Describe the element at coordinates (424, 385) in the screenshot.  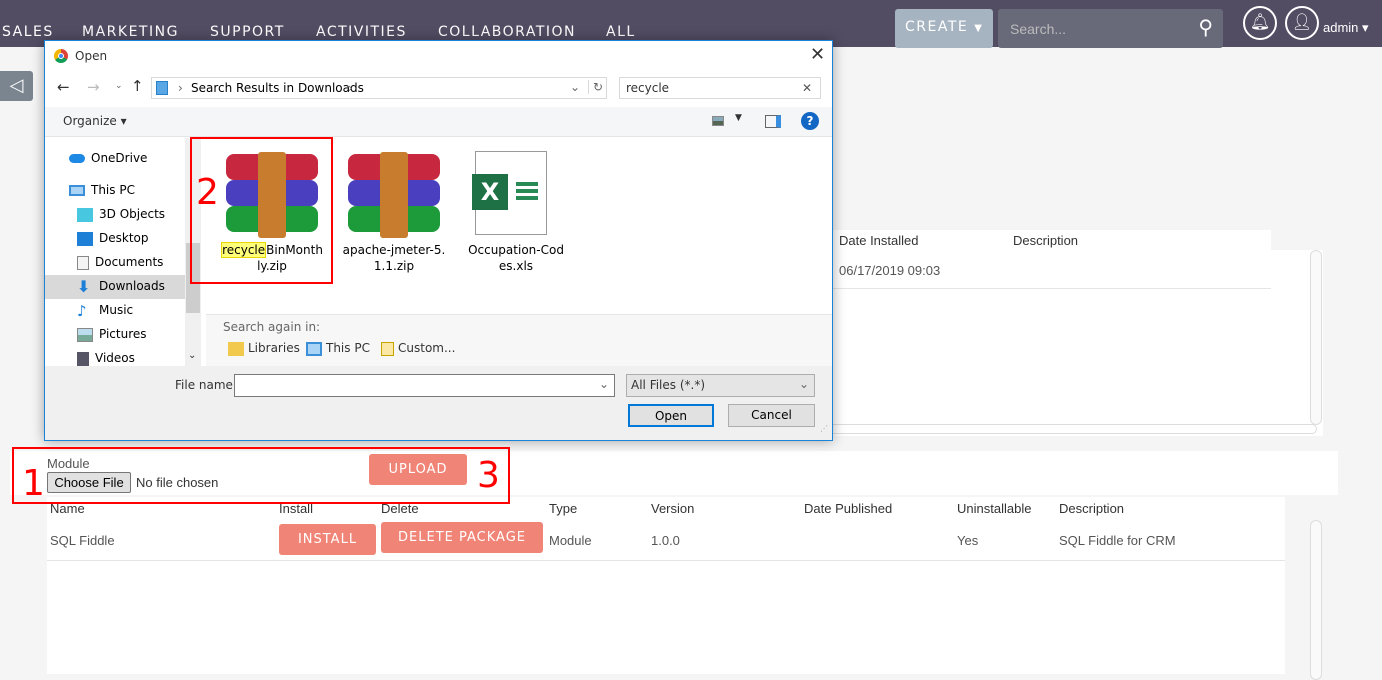
I see `file-name-input: ⌄` at that location.